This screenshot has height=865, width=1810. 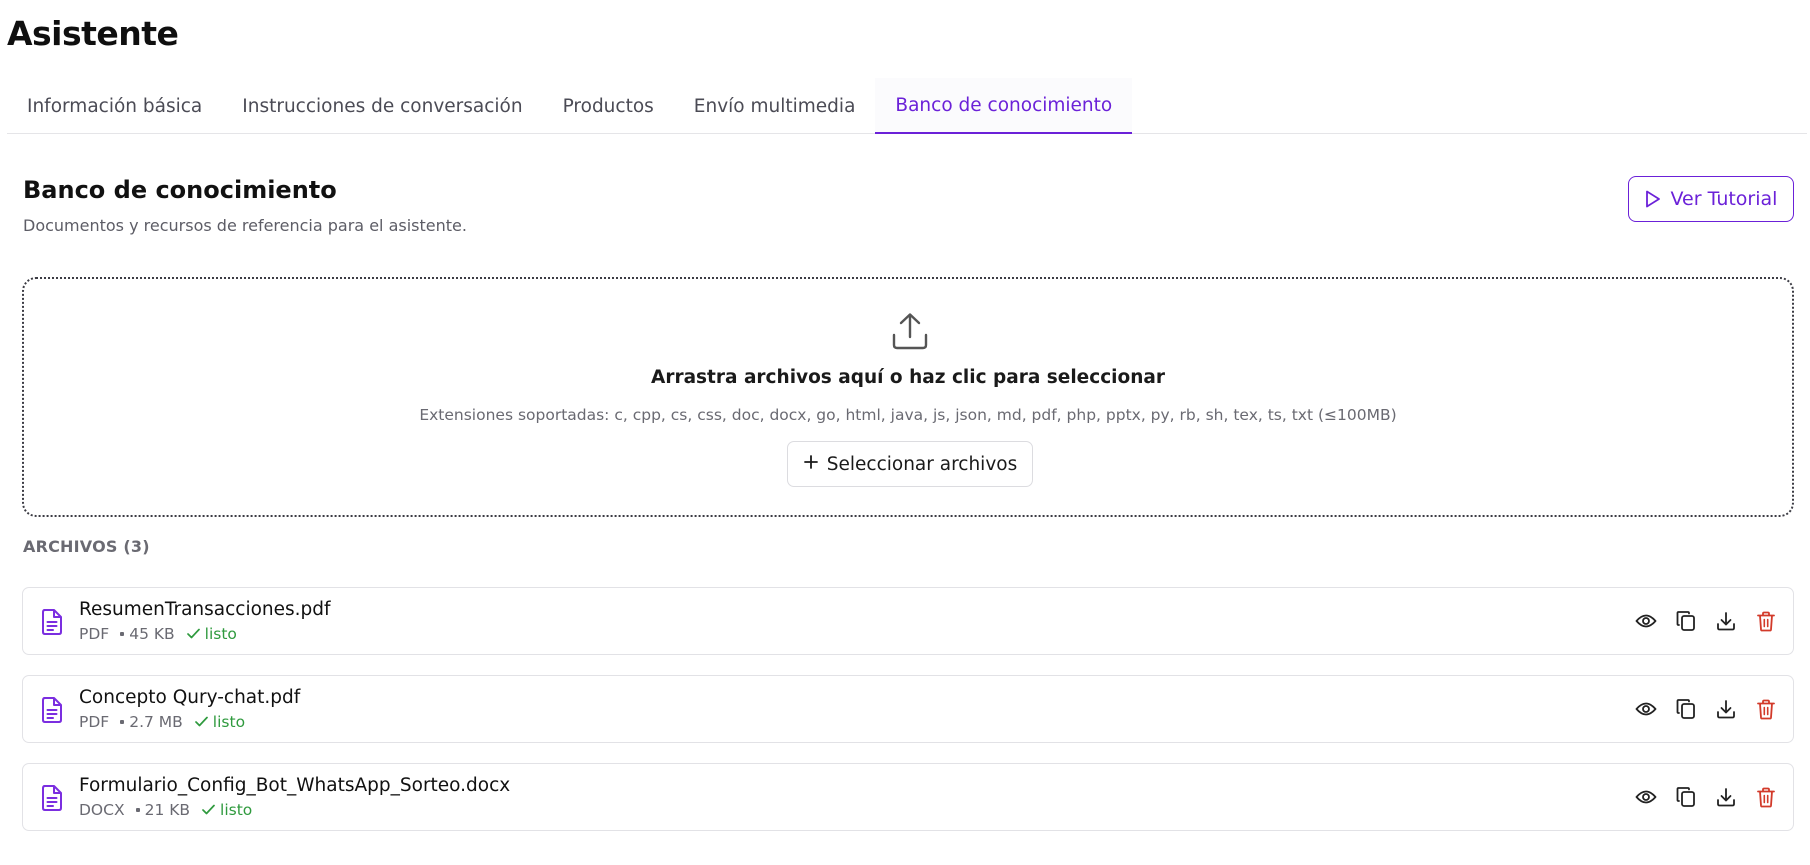 I want to click on file-row: ResumenTransacciones.pdf PDF 45 KB listo, so click(x=908, y=621).